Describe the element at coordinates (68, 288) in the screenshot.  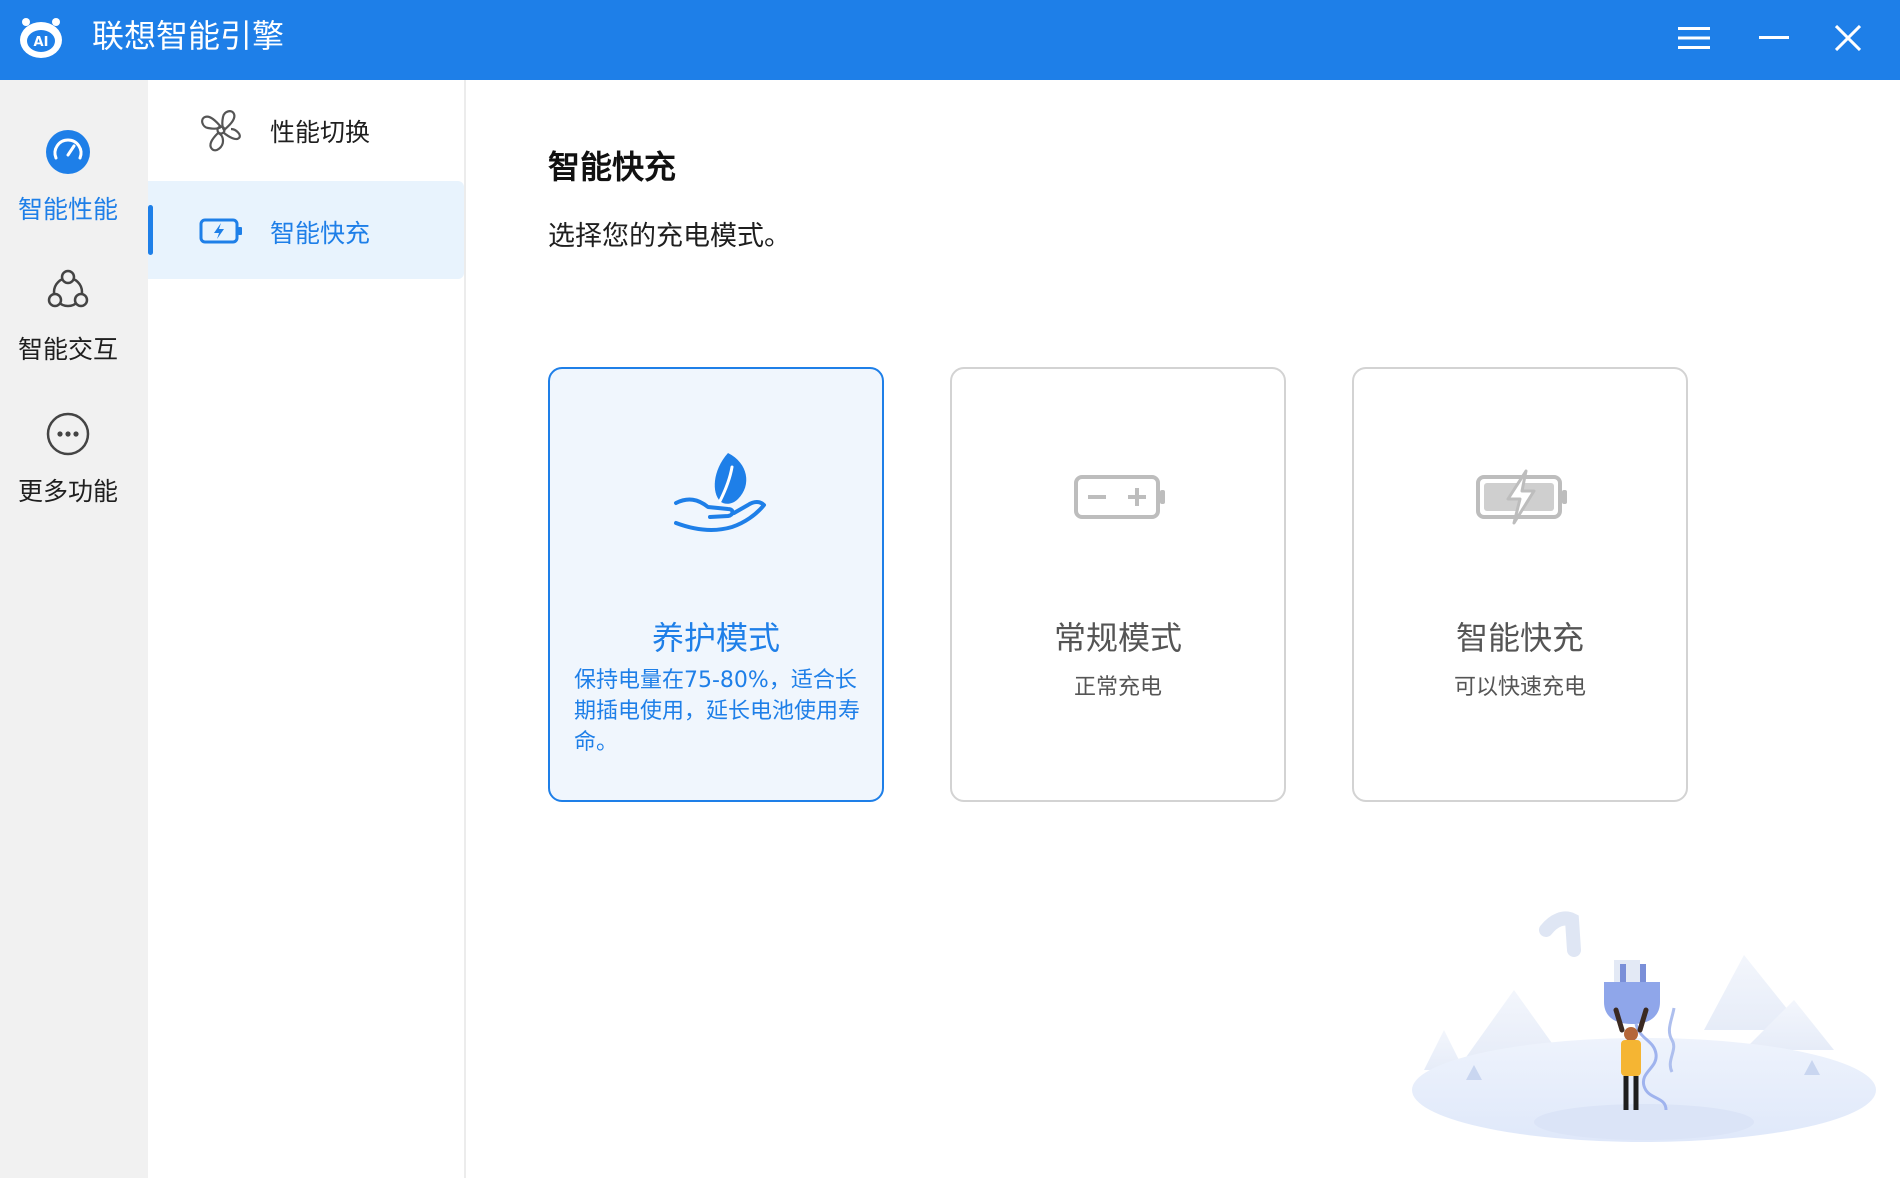
I see `connected-nodes-icon` at that location.